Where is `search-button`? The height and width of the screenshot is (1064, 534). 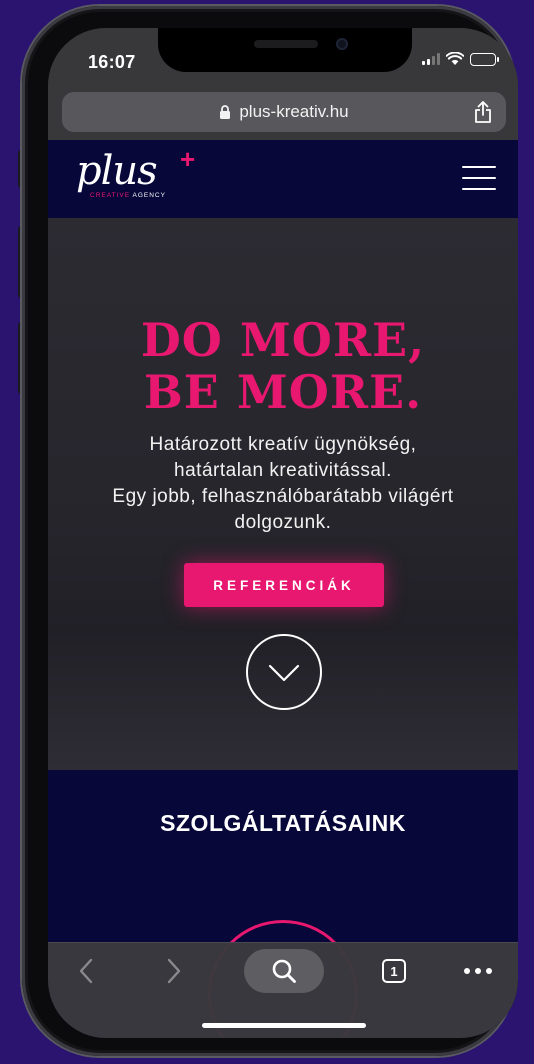 search-button is located at coordinates (284, 971).